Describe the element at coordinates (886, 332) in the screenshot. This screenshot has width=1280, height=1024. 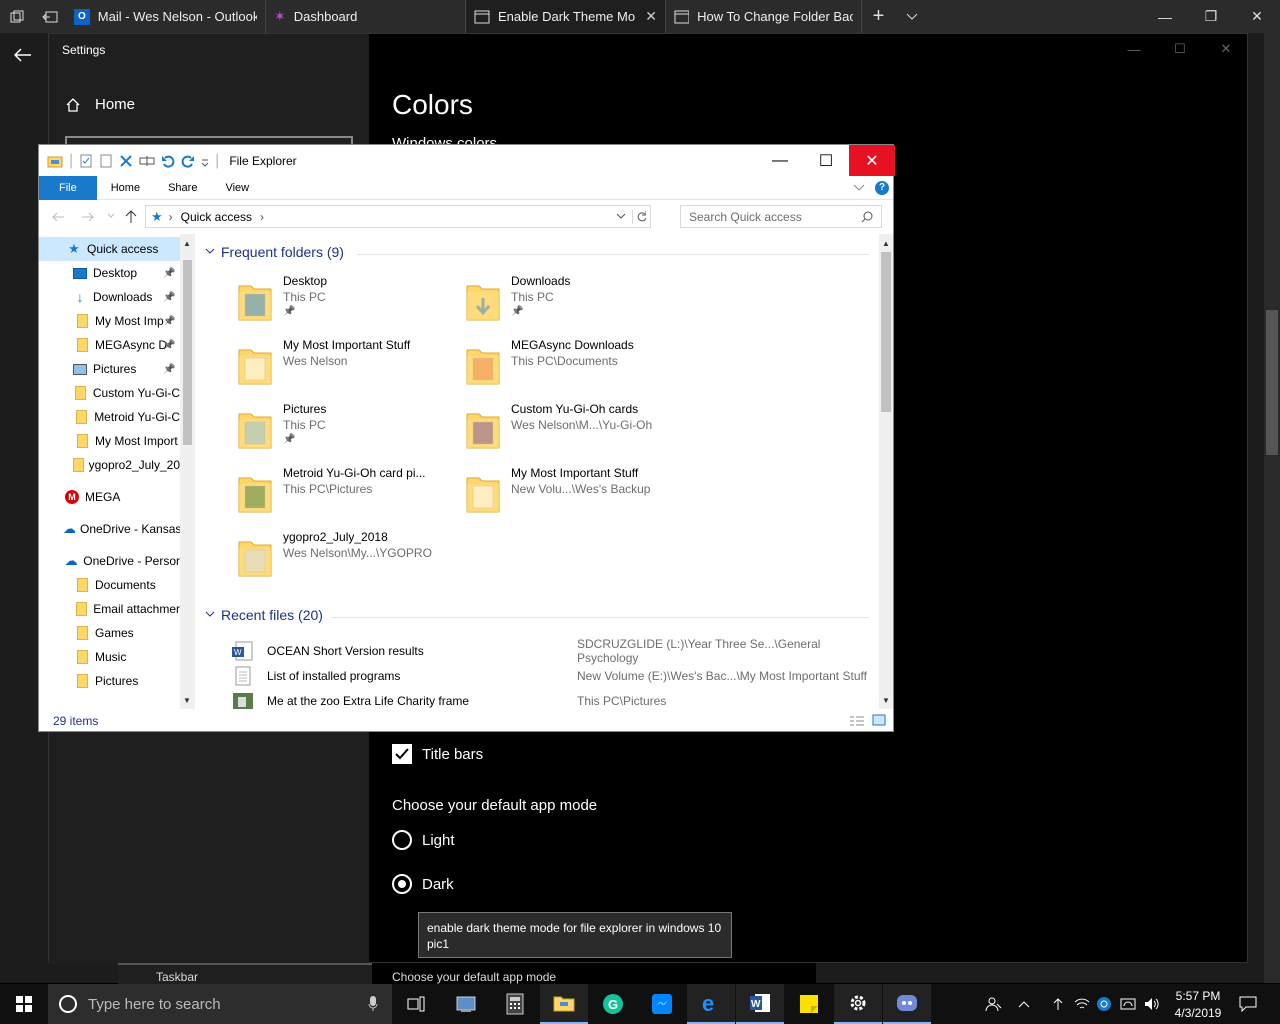
I see `content-scroll-thumb` at that location.